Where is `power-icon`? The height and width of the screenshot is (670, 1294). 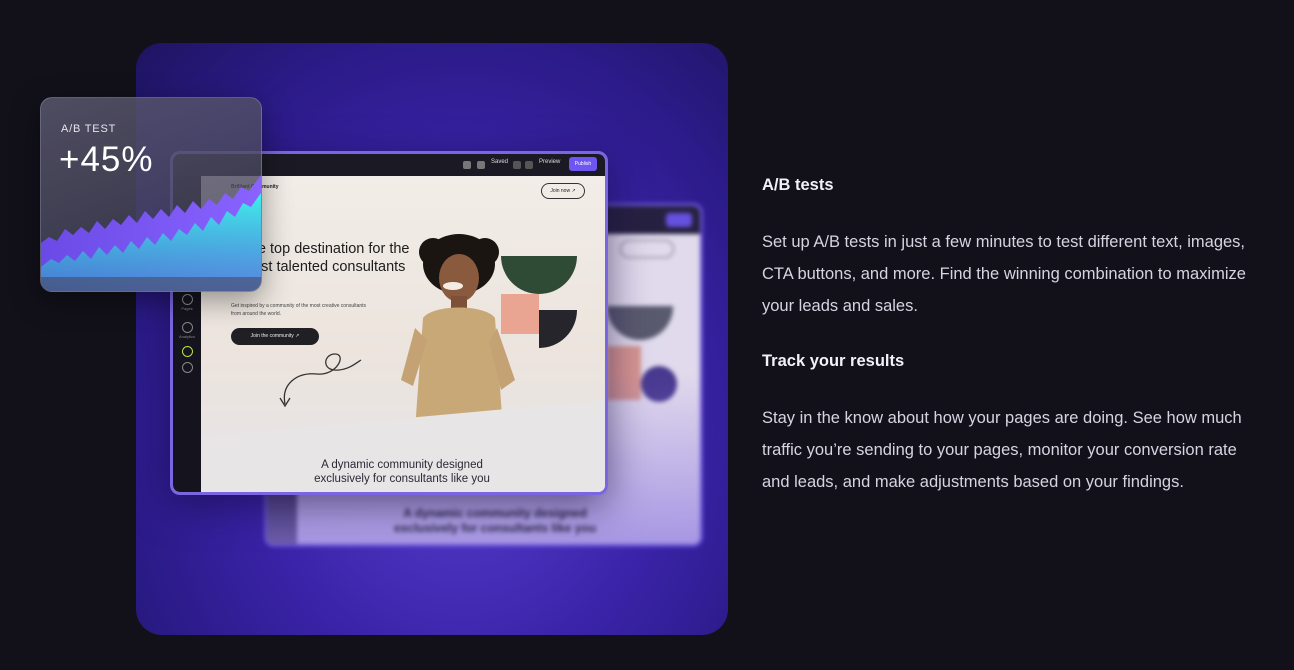
power-icon is located at coordinates (187, 367).